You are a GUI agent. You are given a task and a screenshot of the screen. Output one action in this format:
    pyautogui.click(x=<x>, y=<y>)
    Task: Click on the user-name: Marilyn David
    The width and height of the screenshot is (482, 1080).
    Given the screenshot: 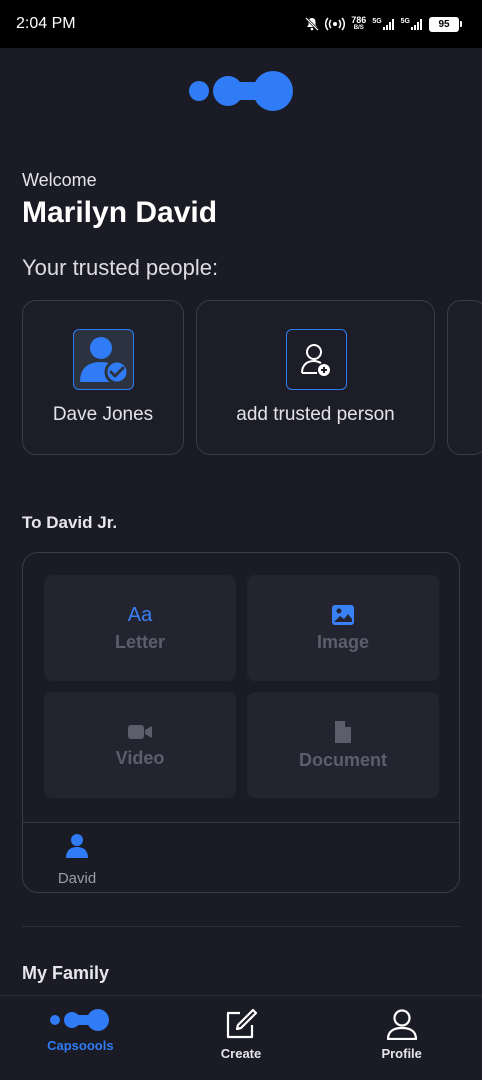 What is the action you would take?
    pyautogui.click(x=120, y=212)
    